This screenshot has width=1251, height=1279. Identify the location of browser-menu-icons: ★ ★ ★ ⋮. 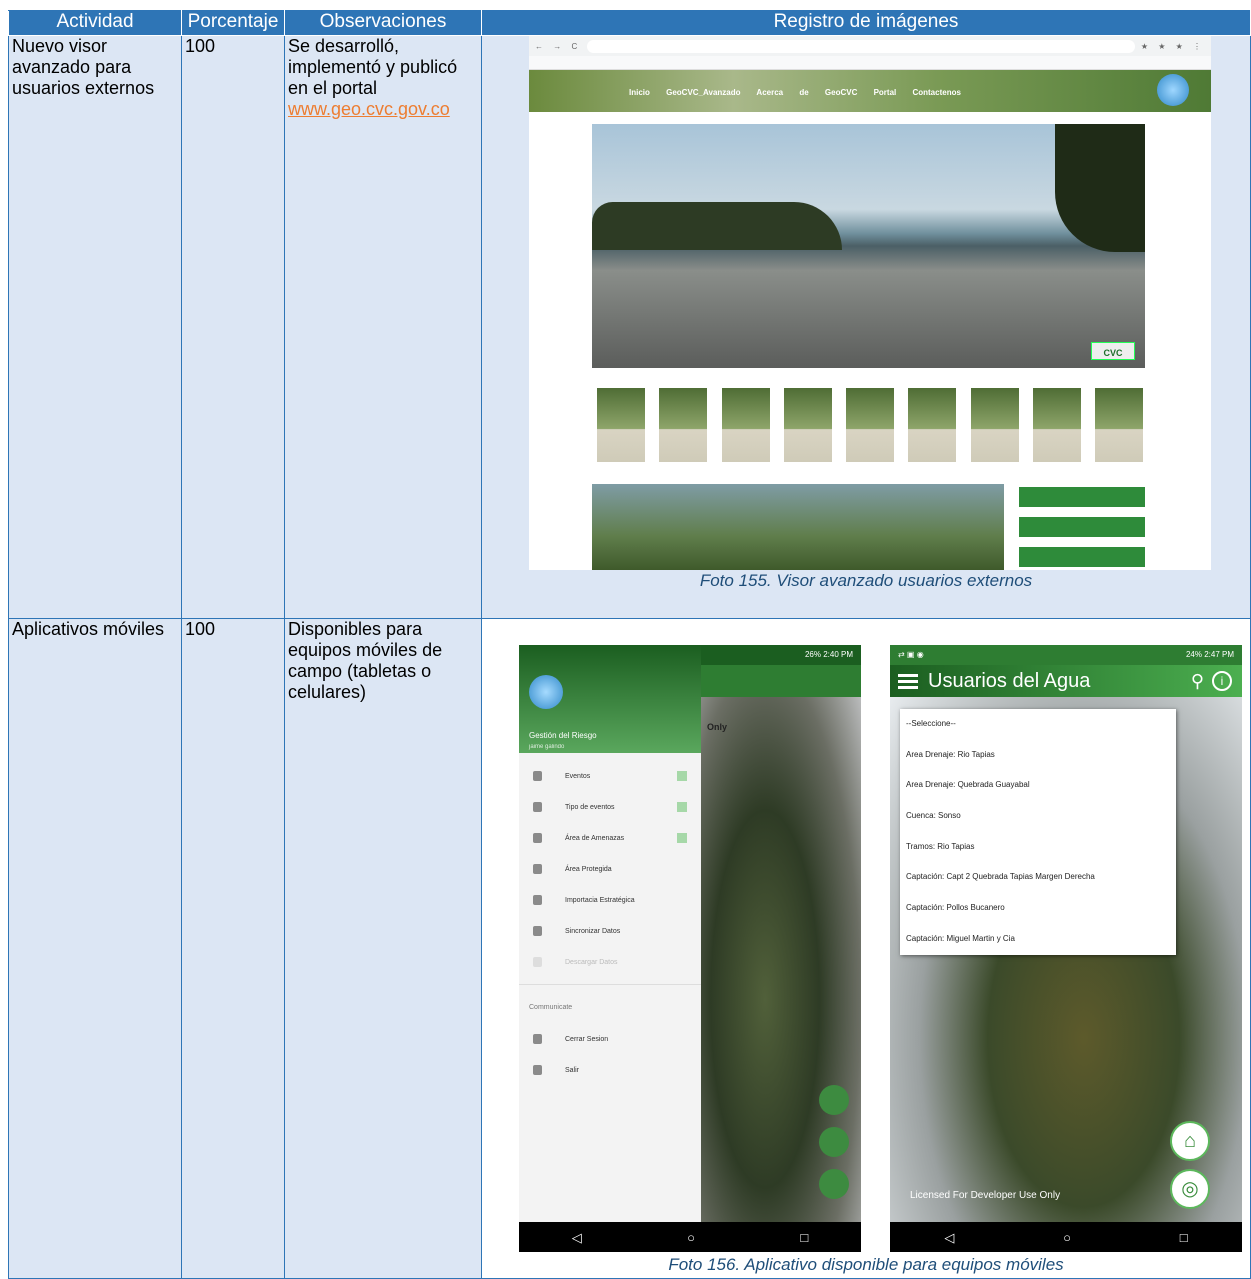
(1172, 46).